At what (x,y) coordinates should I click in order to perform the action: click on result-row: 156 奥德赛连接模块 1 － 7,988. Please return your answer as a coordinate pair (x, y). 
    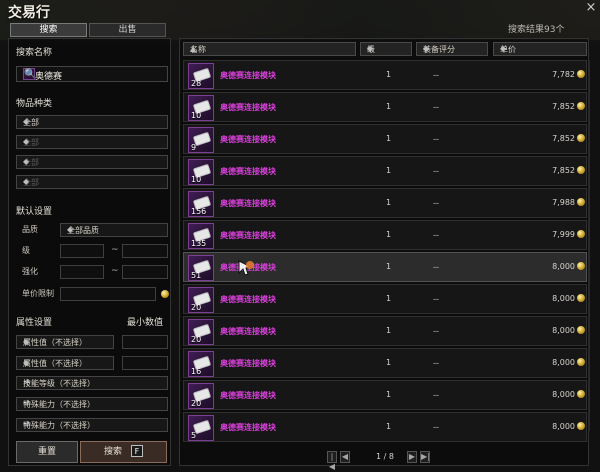
    Looking at the image, I should click on (385, 203).